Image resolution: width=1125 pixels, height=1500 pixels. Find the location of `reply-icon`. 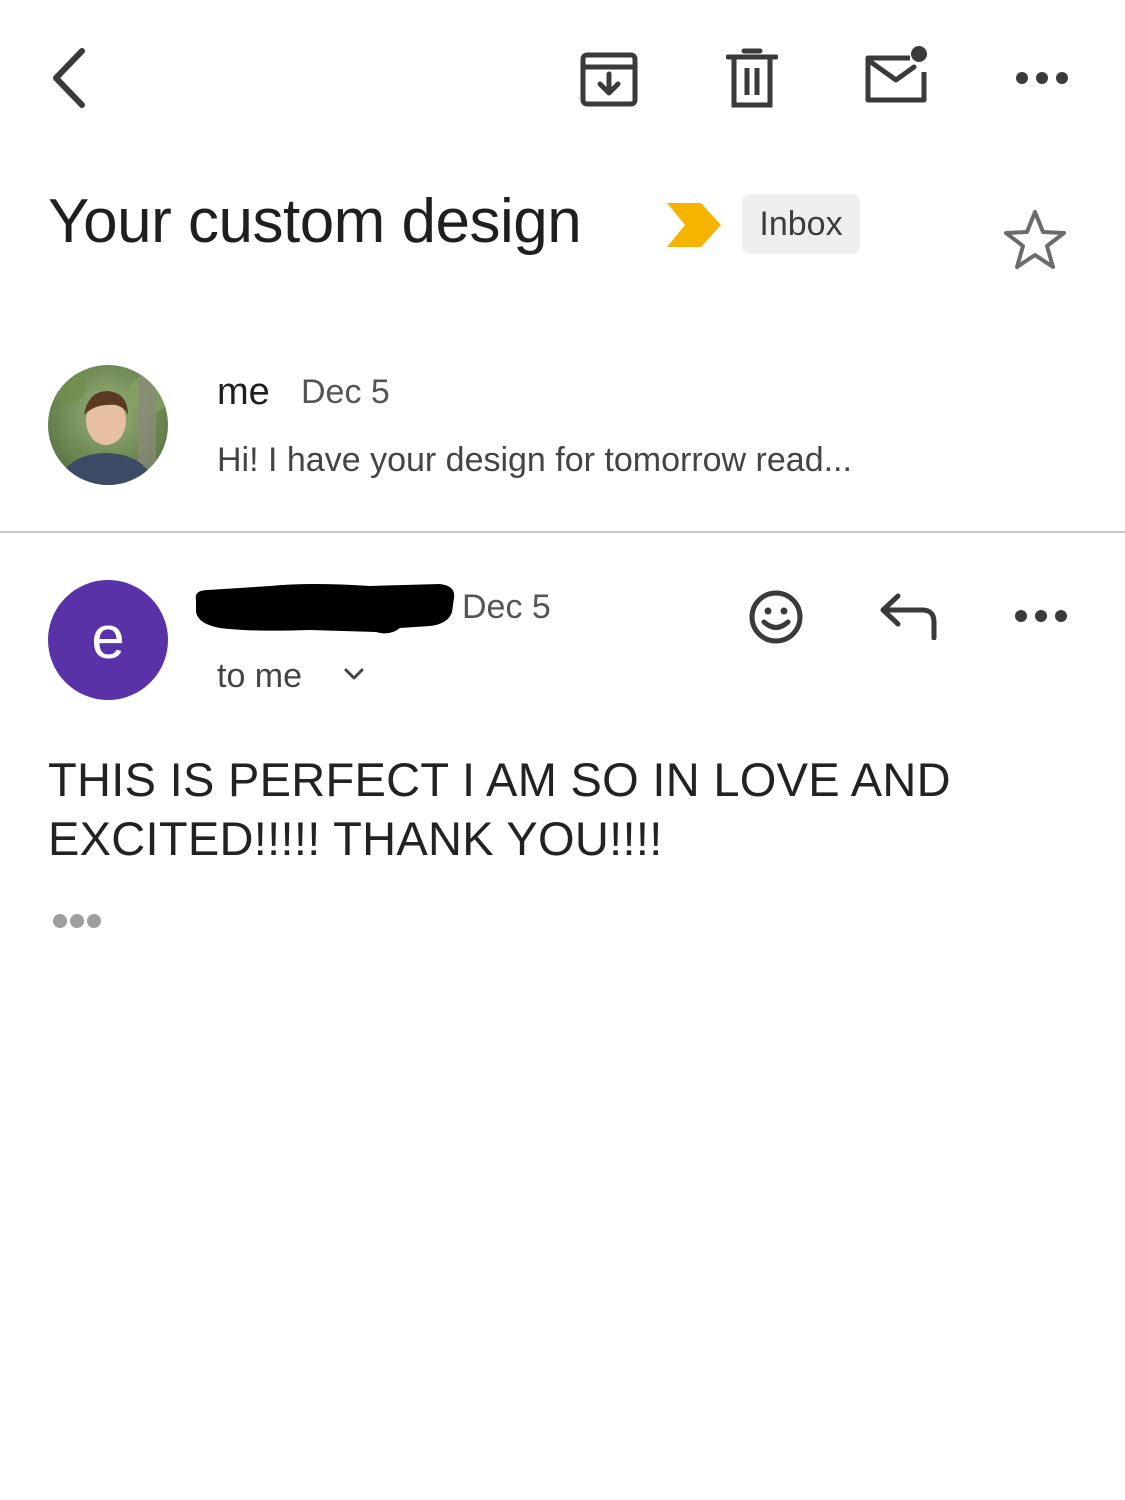

reply-icon is located at coordinates (908, 617).